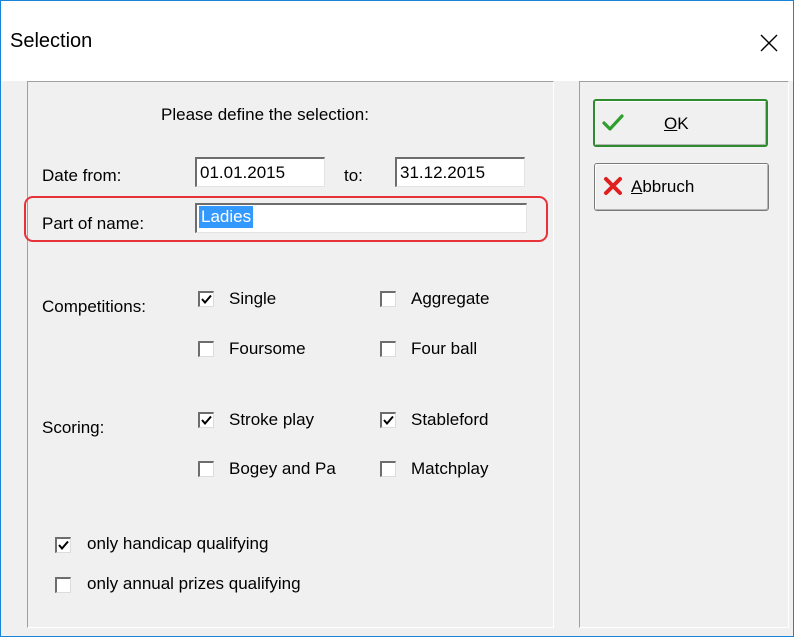 This screenshot has height=637, width=794. What do you see at coordinates (194, 583) in the screenshot?
I see `annual-prizes-label: only annual prizes qualifying` at bounding box center [194, 583].